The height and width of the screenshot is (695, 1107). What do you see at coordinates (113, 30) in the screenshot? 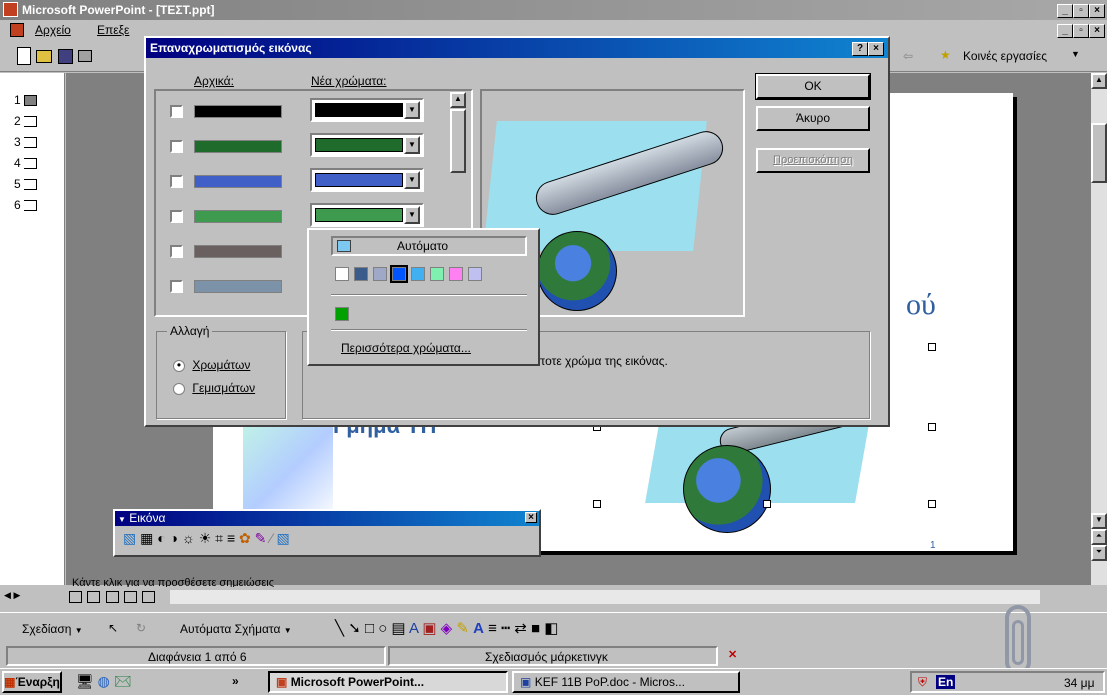
I see `menu-edit: Επεξε` at bounding box center [113, 30].